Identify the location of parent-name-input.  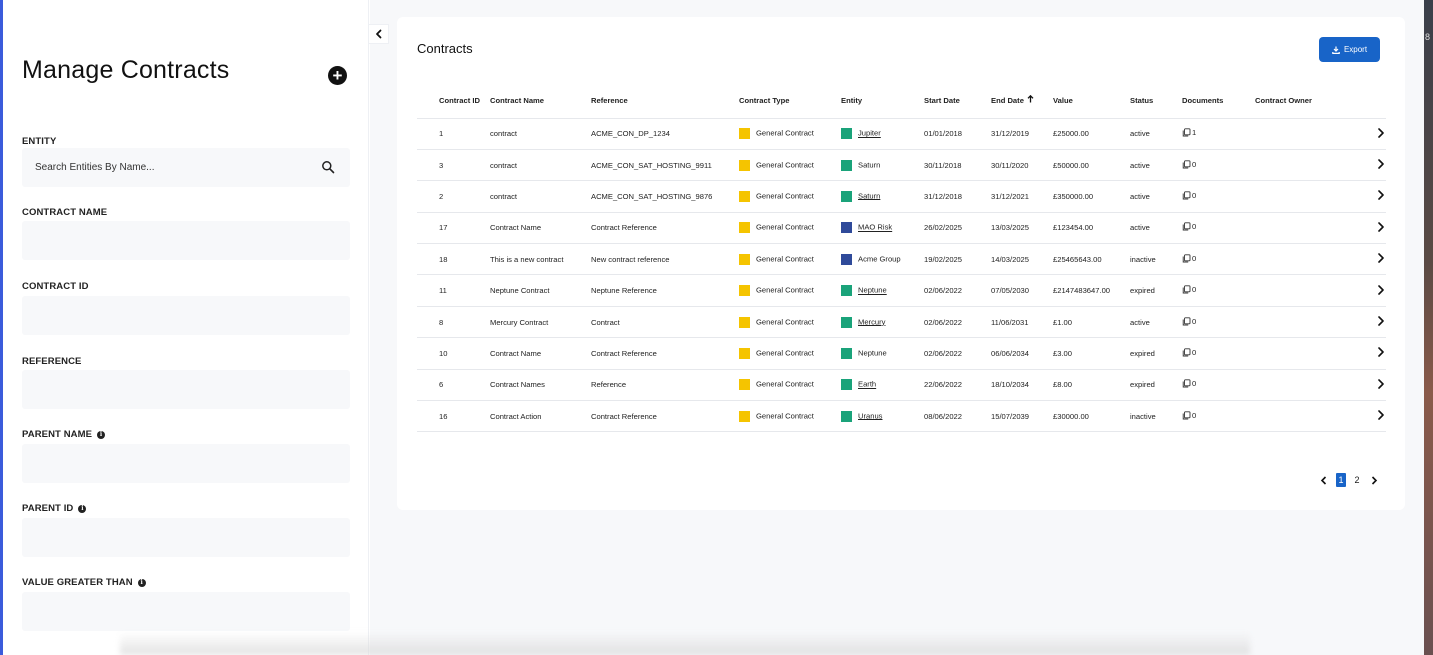
(186, 463).